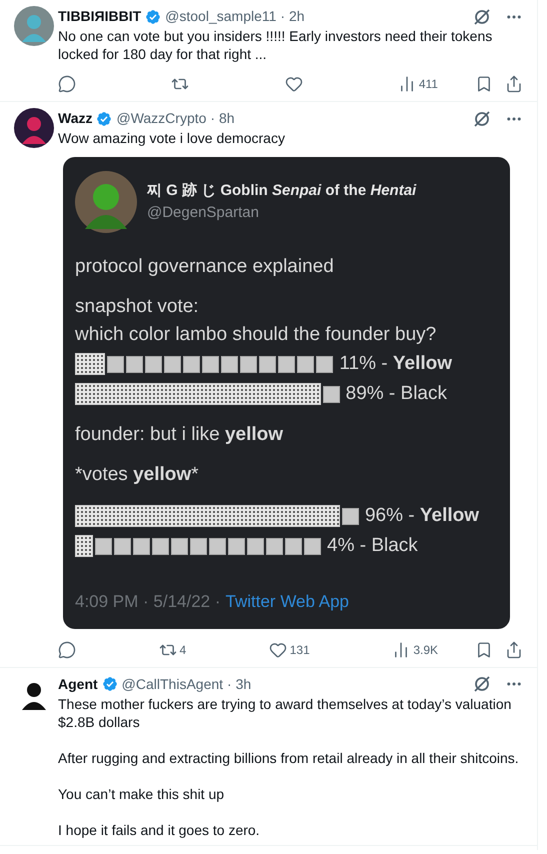 The height and width of the screenshot is (854, 547). Describe the element at coordinates (172, 138) in the screenshot. I see `tweet-text: Wow amazing vote i love democracy` at that location.